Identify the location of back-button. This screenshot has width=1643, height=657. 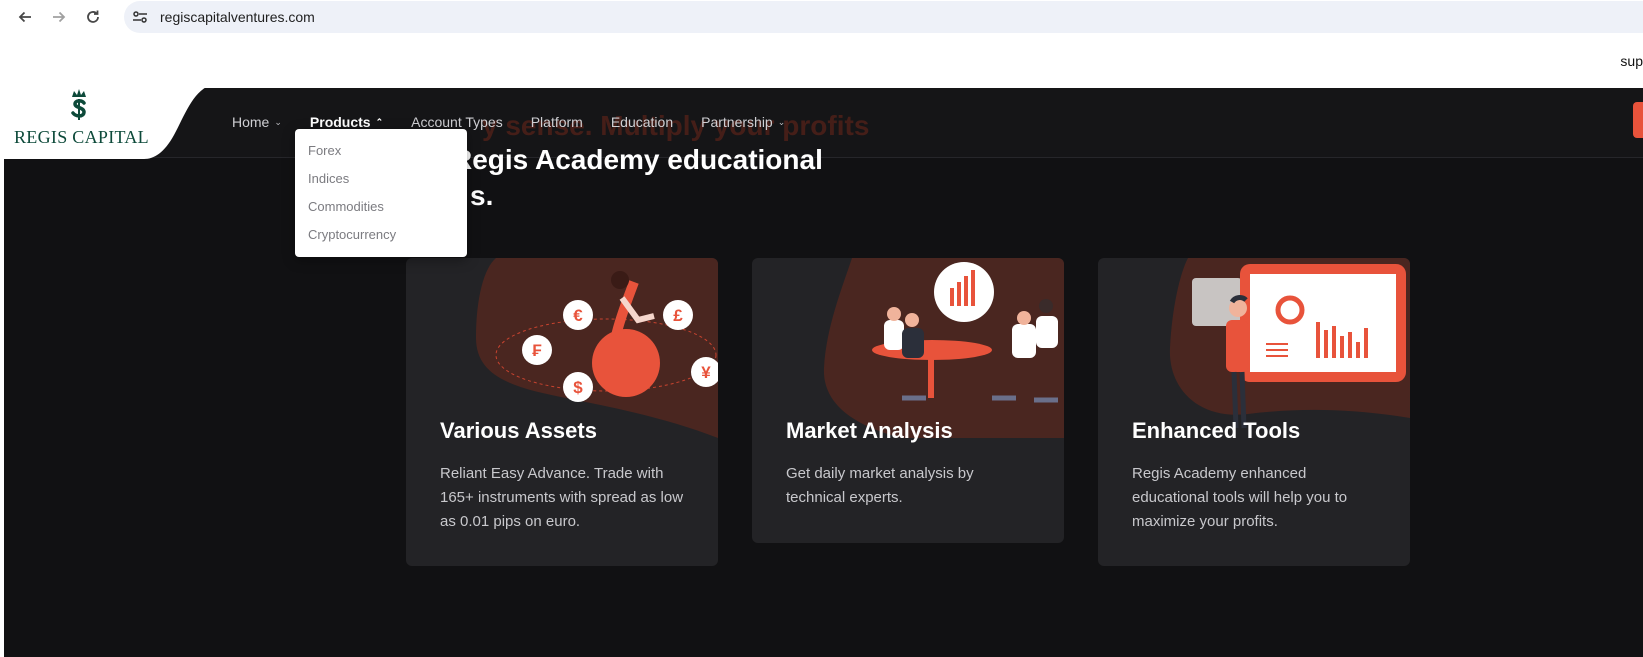
(25, 17).